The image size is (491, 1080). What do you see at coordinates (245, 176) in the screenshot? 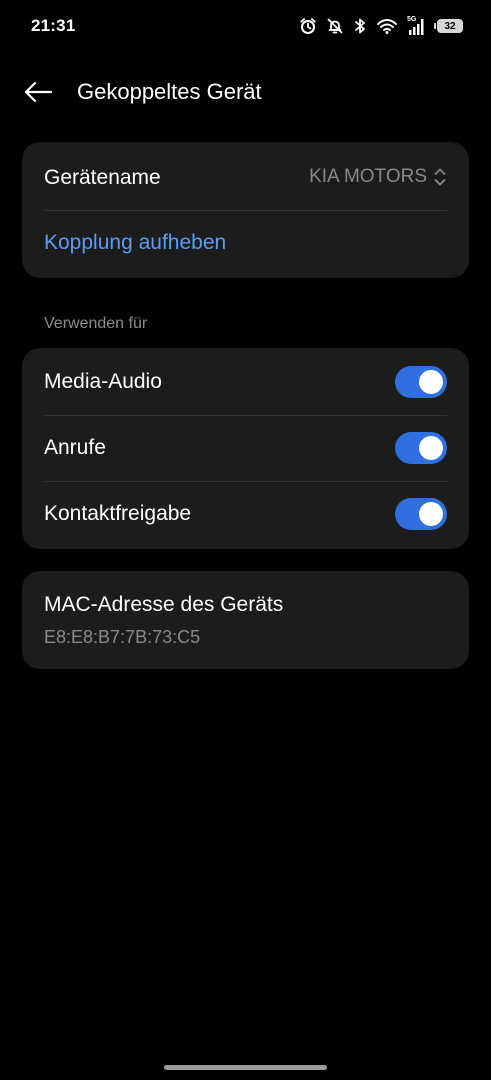
I see `device-name-row: Gerätename KIA MOTORS` at bounding box center [245, 176].